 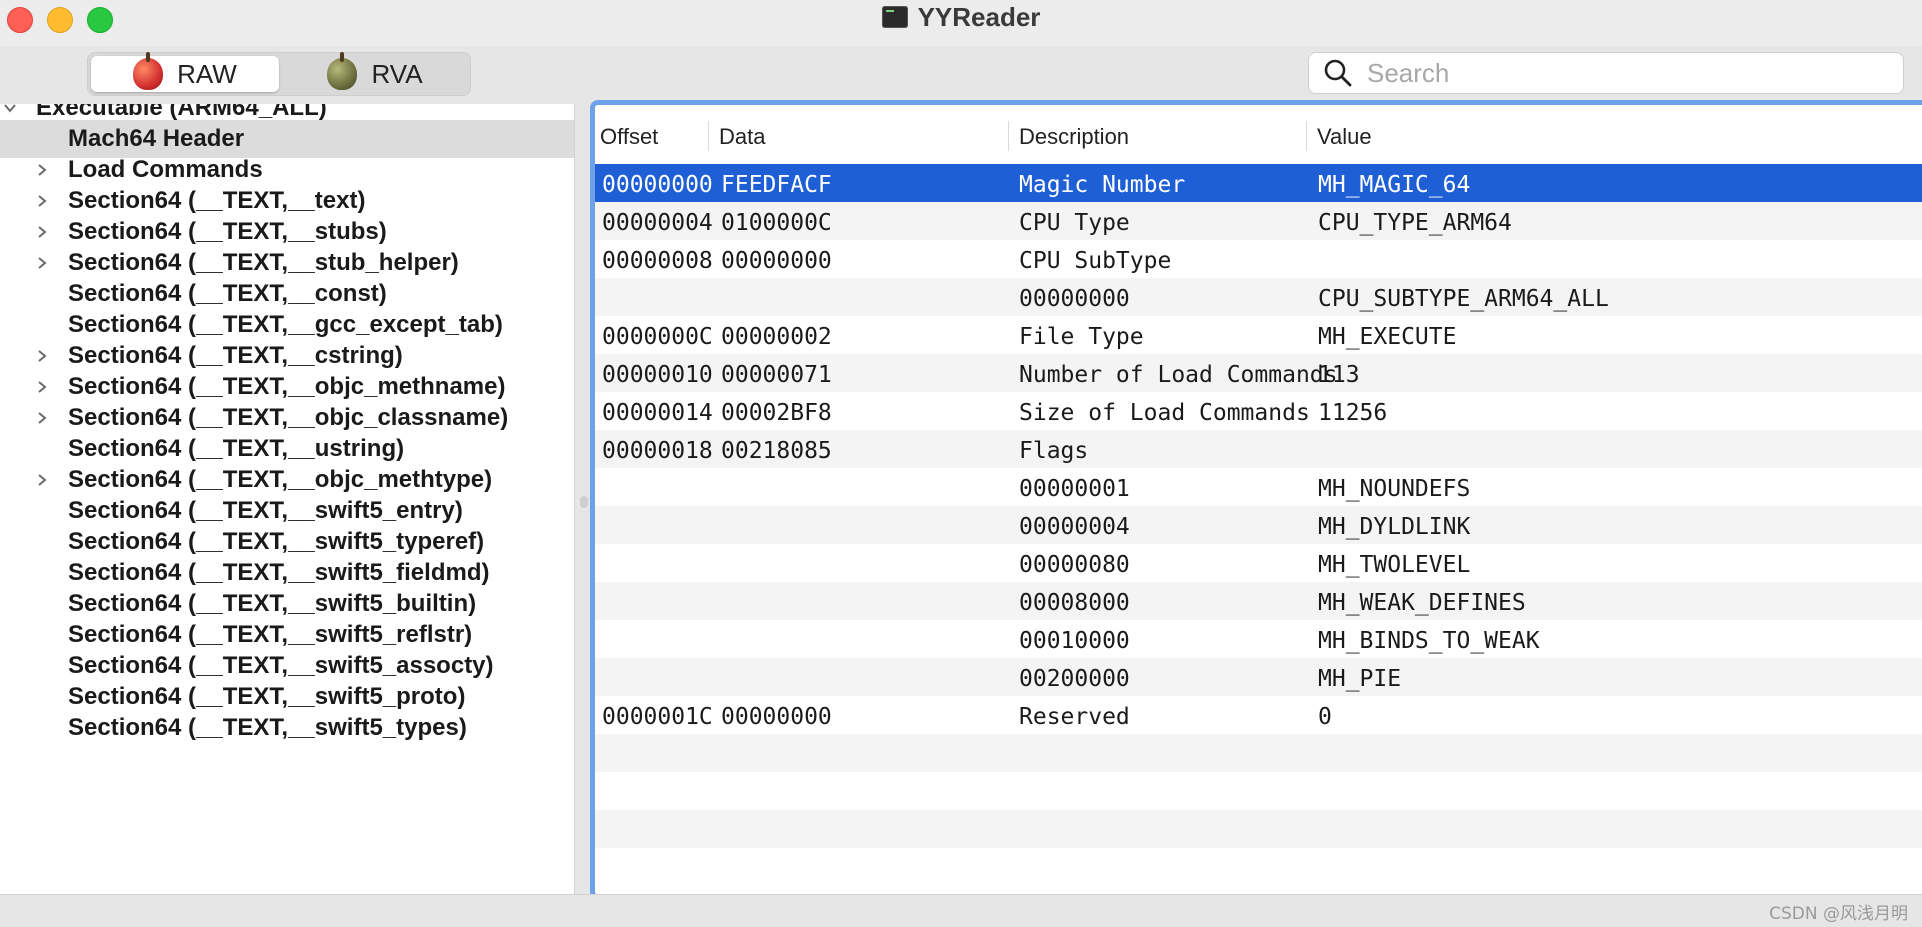 What do you see at coordinates (657, 413) in the screenshot?
I see `offset-cell: 00000014` at bounding box center [657, 413].